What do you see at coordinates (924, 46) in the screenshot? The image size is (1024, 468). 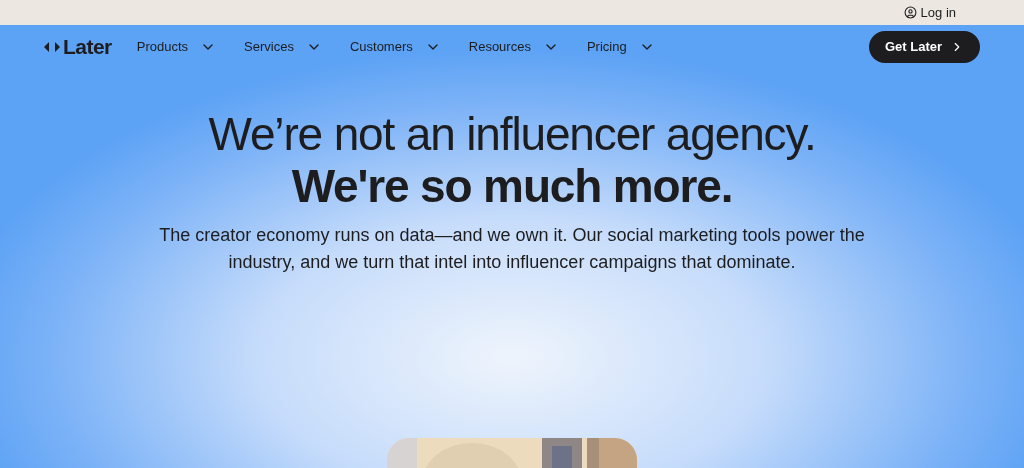 I see `get-later-button: Get Later` at bounding box center [924, 46].